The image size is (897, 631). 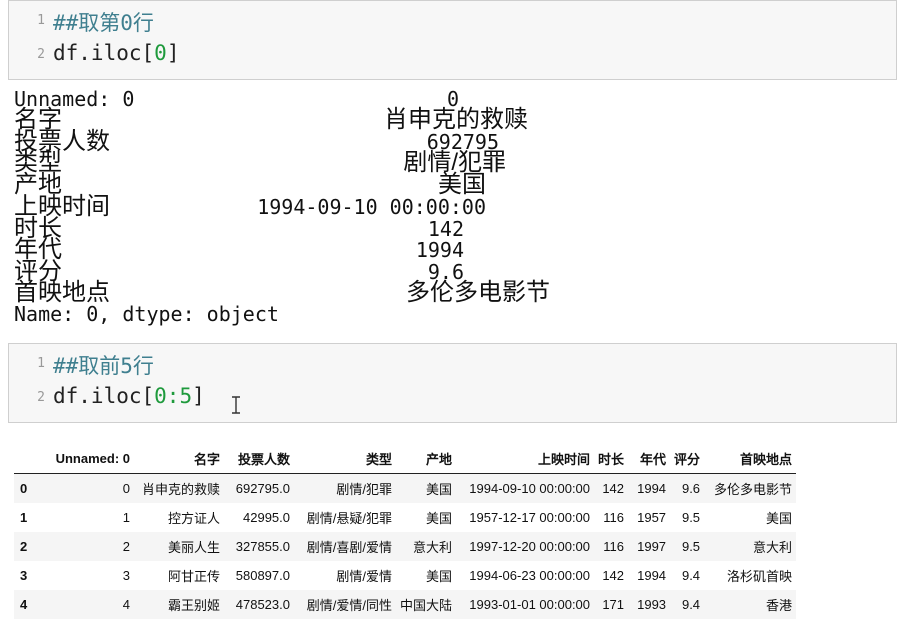 I want to click on table-cell: 中国大陆, so click(x=426, y=605).